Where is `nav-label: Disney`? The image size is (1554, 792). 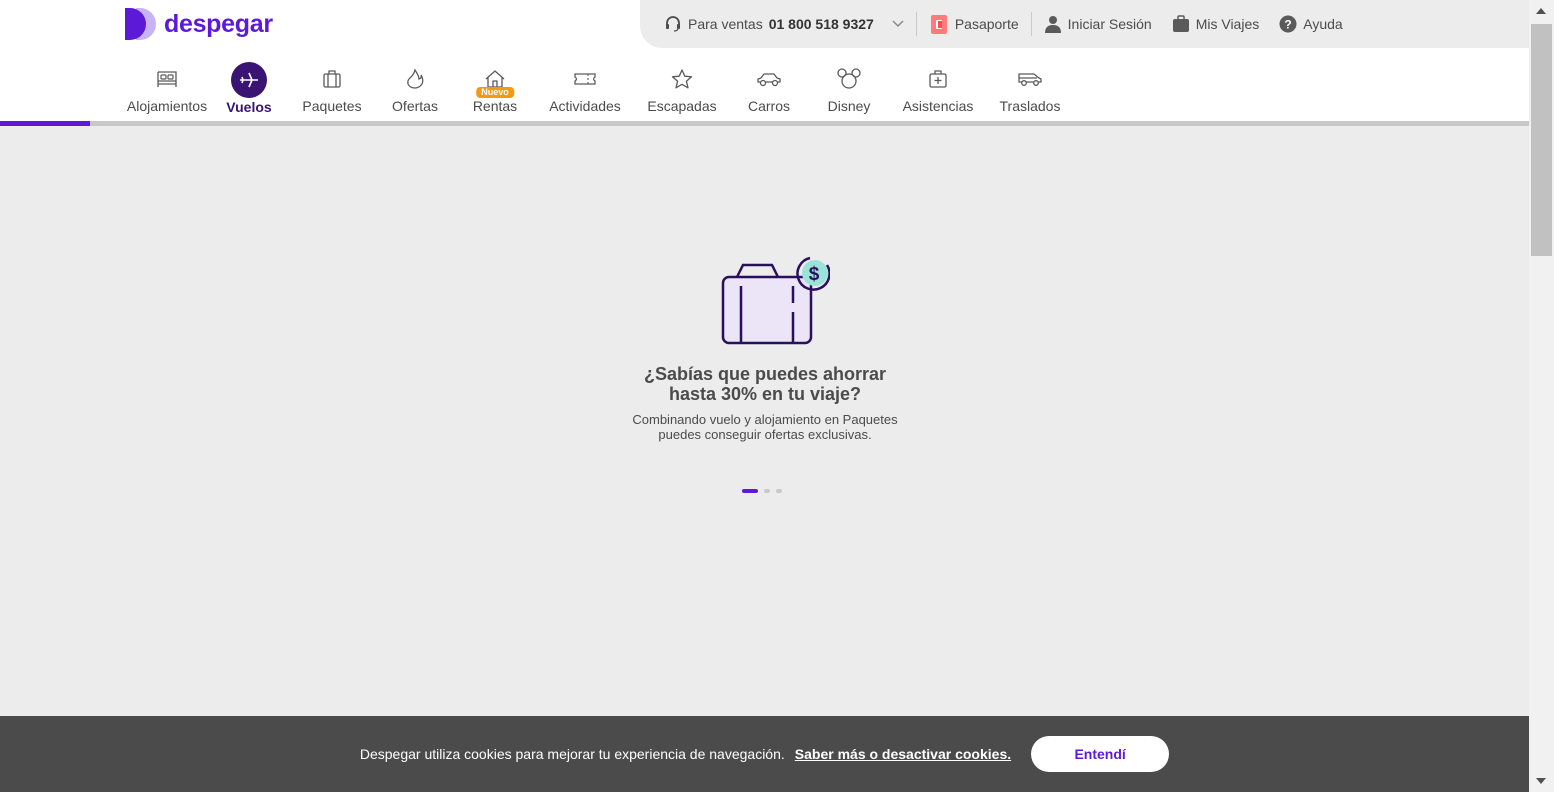
nav-label: Disney is located at coordinates (849, 106).